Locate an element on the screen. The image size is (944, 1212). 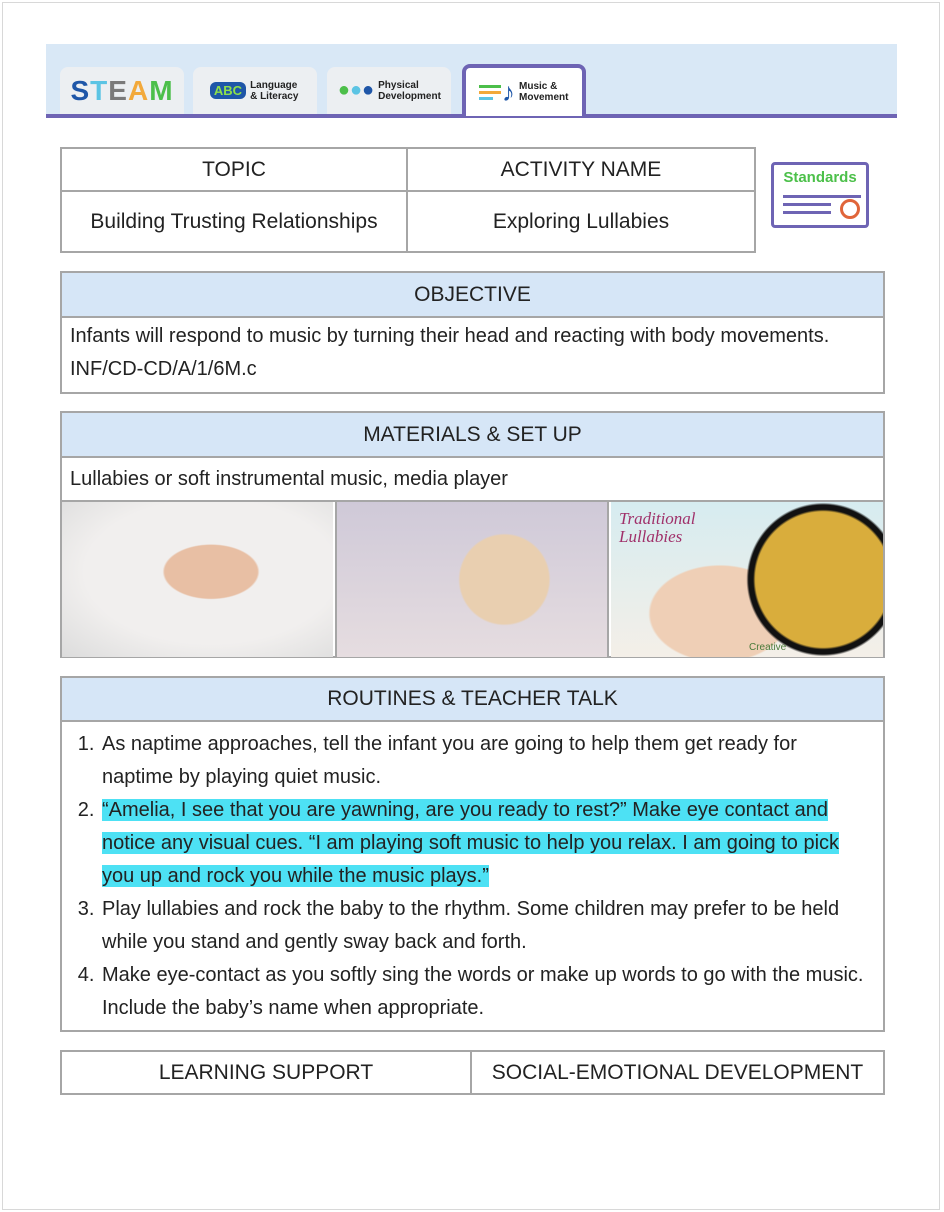
tab-music-movement: ♪ Music & Movement is located at coordinates (524, 90).